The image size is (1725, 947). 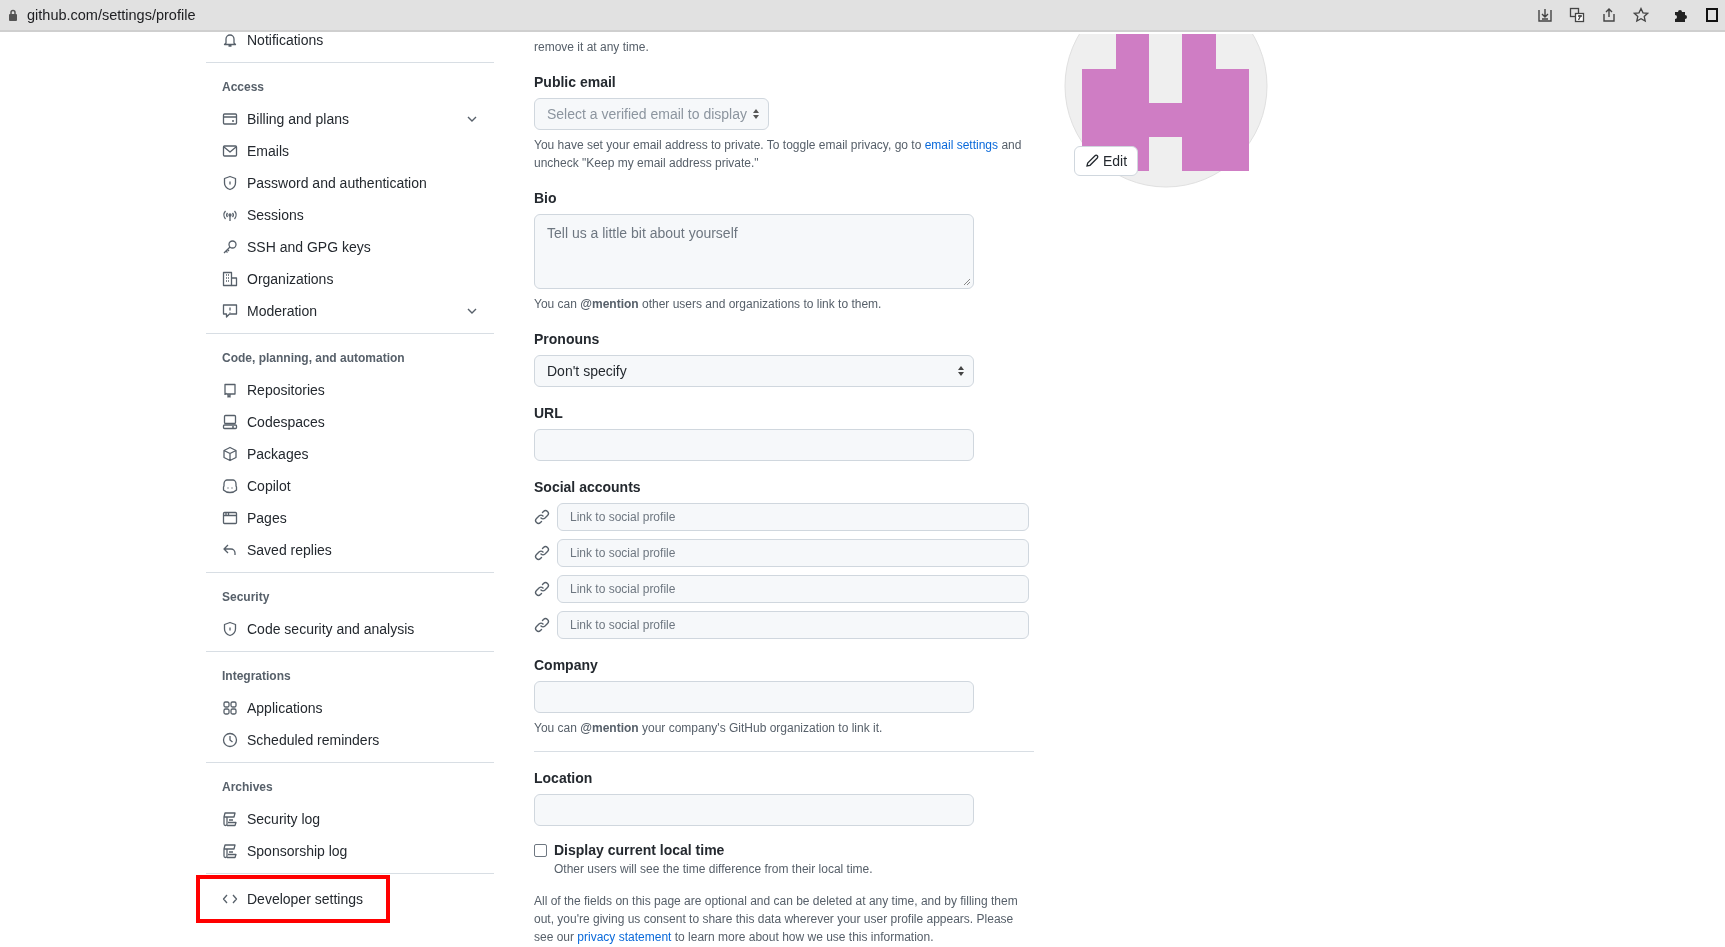 What do you see at coordinates (549, 413) in the screenshot?
I see `field-label: URL` at bounding box center [549, 413].